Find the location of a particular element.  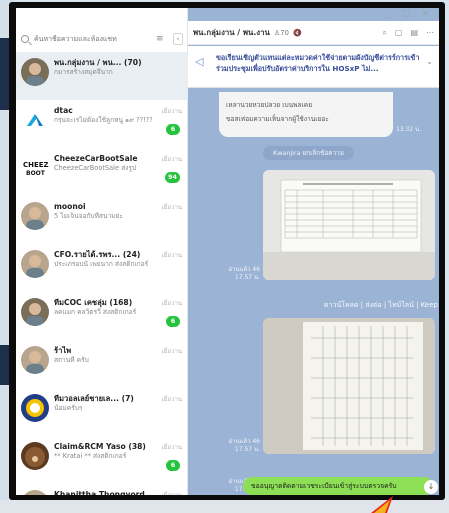

chat-name: ทีมวอลเลย์ชายเล... (7) is located at coordinates (94, 398).